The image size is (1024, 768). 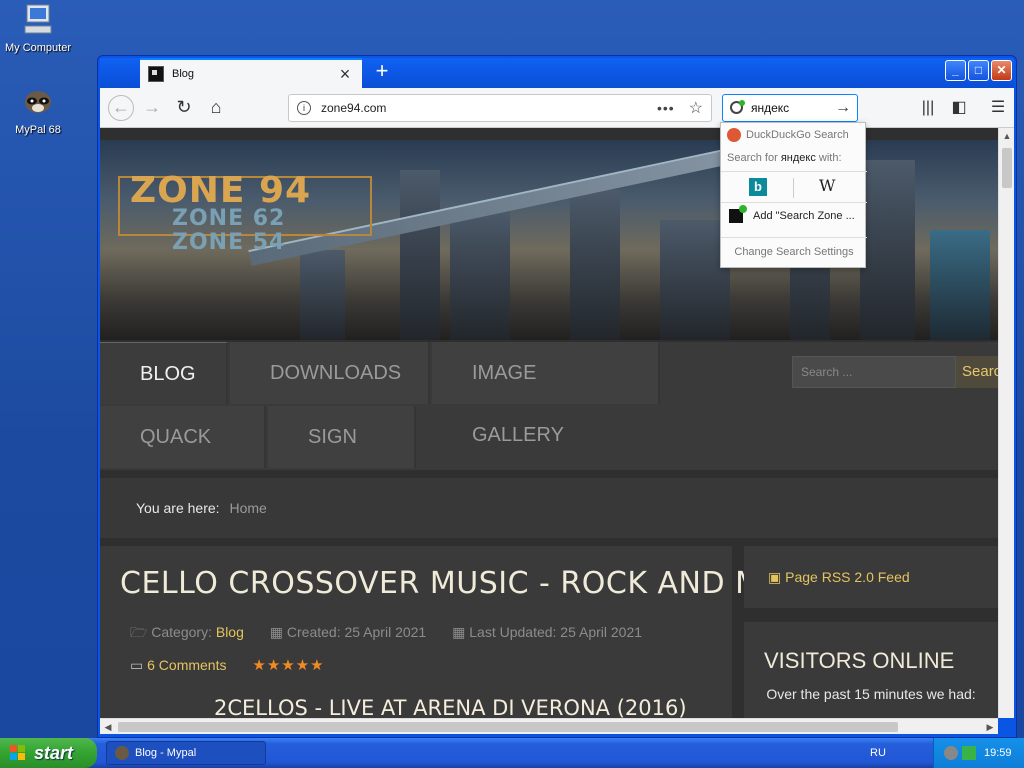 What do you see at coordinates (738, 214) in the screenshot?
I see `add-engine-icon` at bounding box center [738, 214].